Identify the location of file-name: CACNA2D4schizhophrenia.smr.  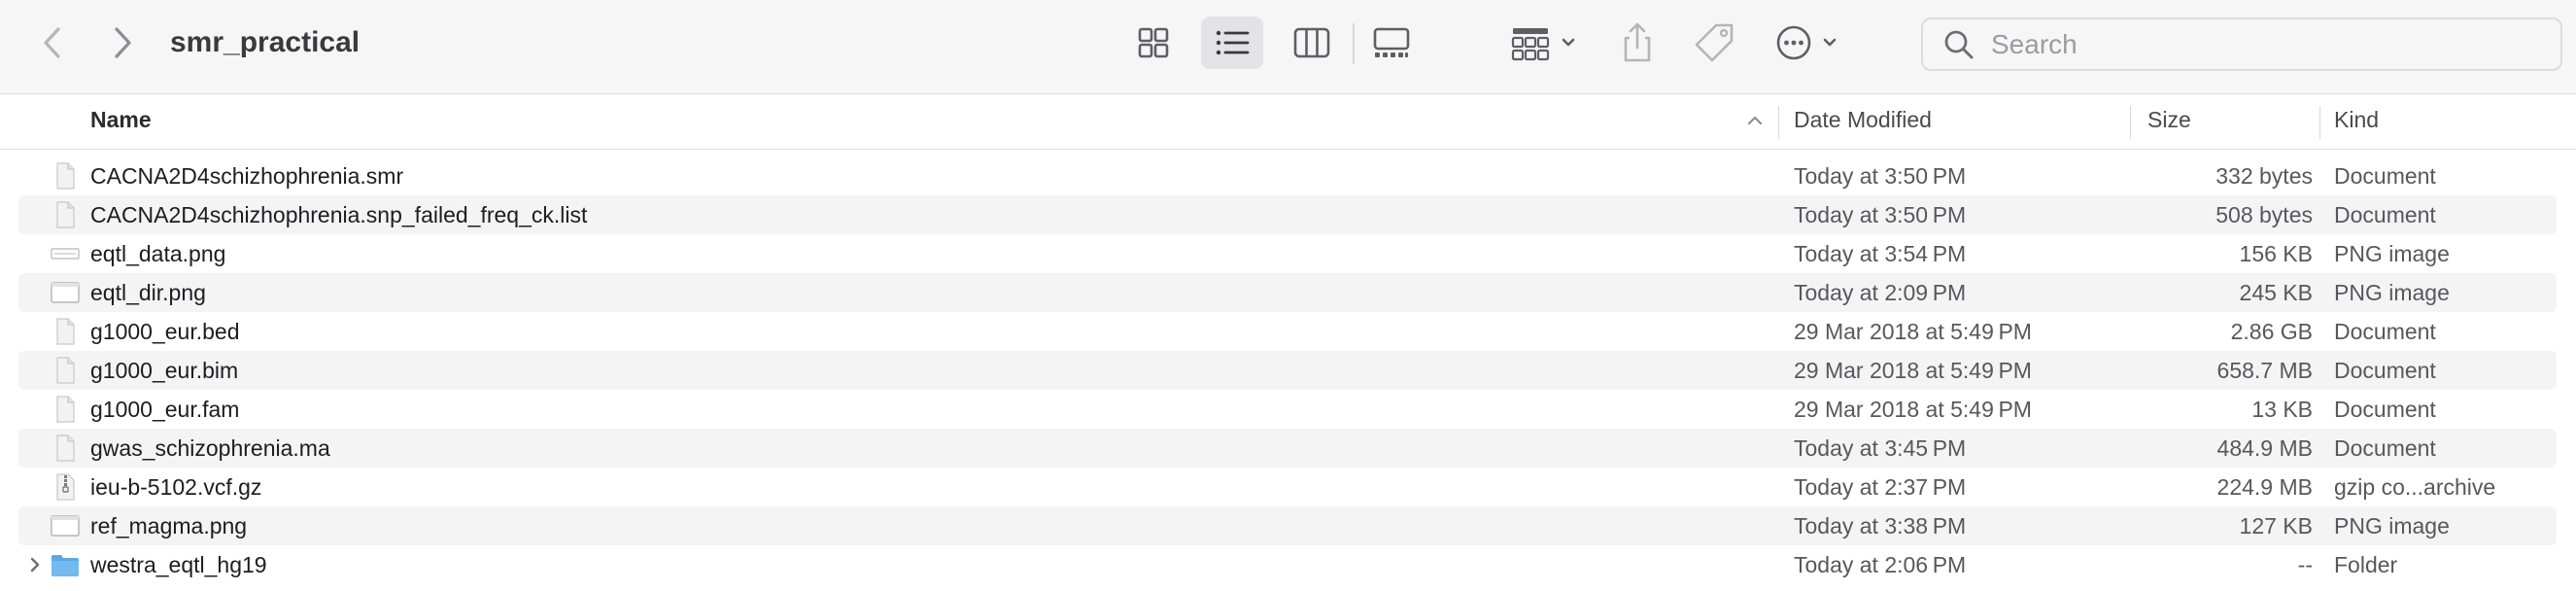
(247, 176).